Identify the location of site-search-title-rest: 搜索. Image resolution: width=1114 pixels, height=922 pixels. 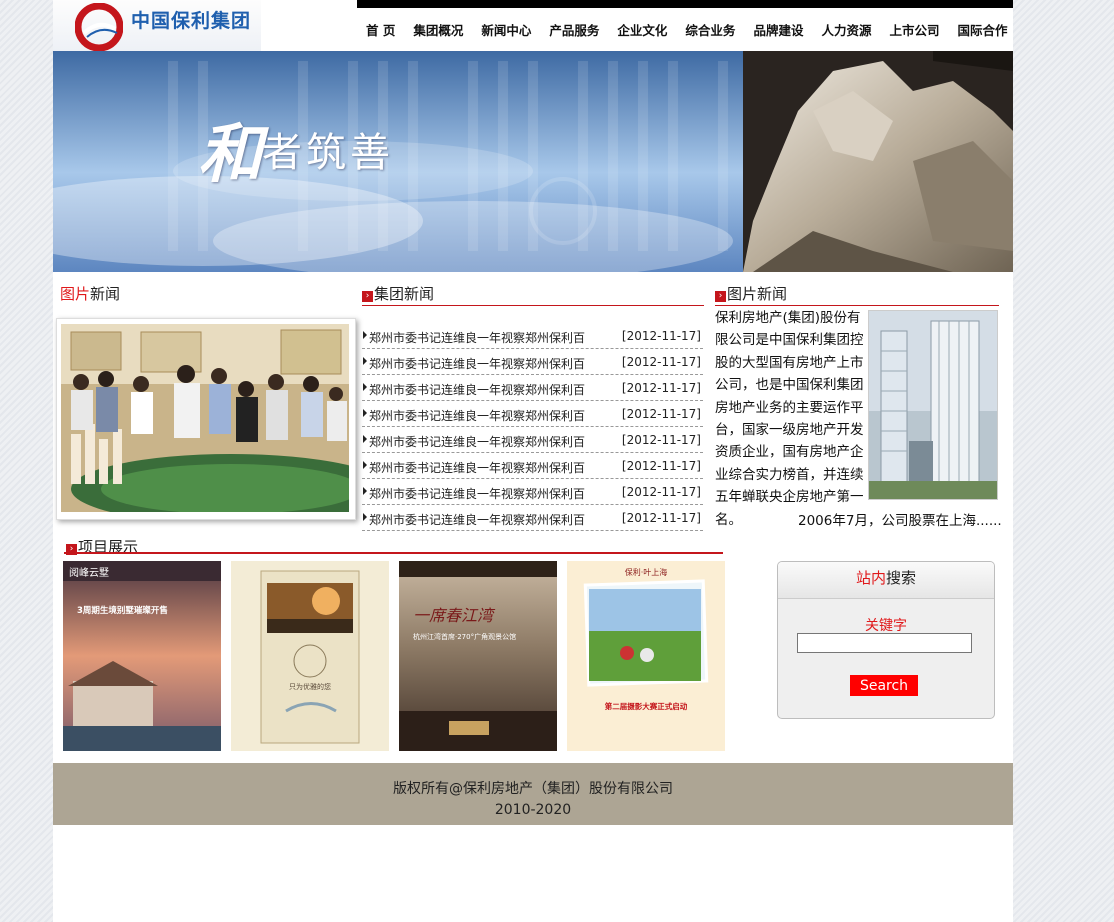
(901, 578).